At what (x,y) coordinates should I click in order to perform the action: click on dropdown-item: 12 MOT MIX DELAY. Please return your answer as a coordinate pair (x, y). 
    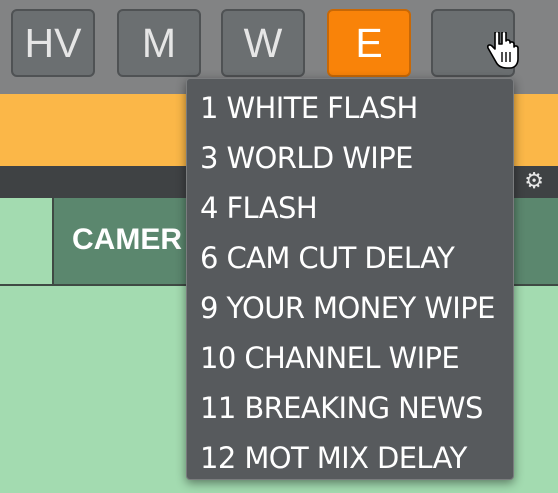
    Looking at the image, I should click on (350, 458).